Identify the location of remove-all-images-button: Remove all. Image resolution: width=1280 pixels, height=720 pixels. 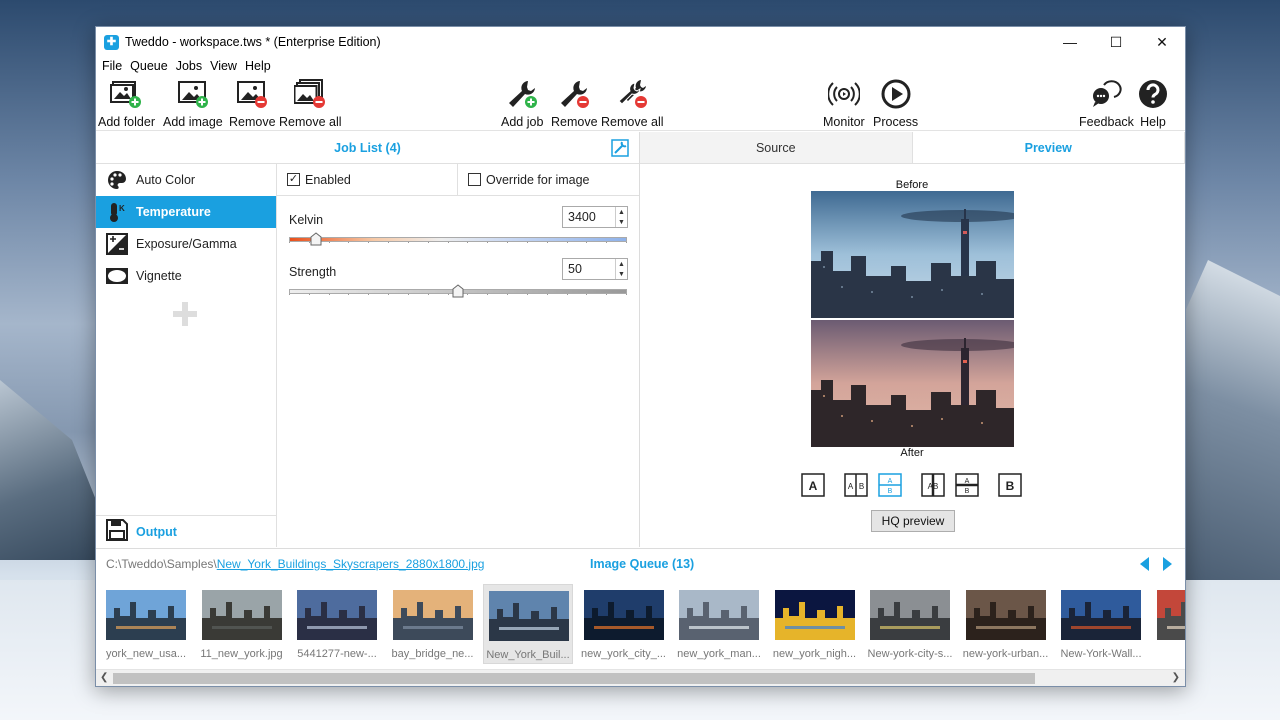
(310, 103).